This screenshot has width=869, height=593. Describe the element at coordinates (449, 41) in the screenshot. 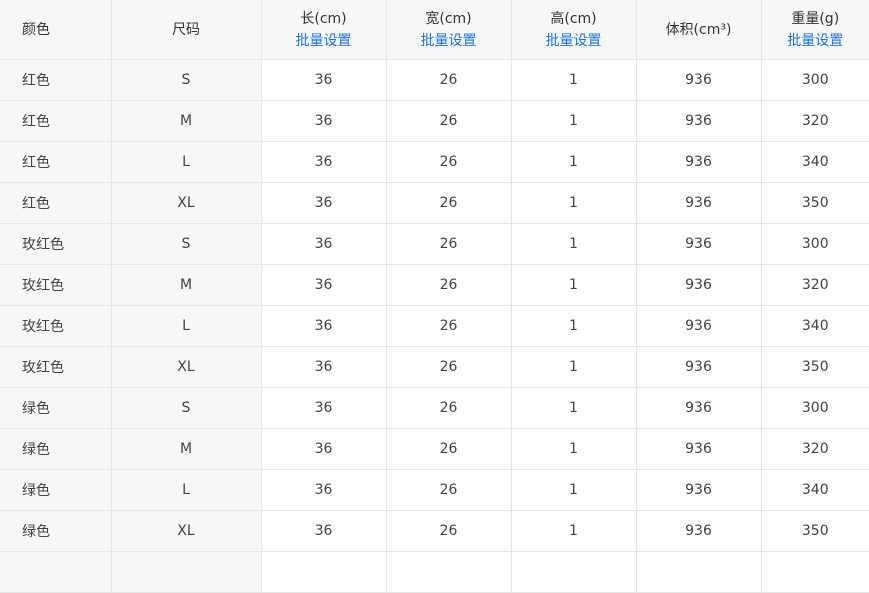

I see `batch-set-width-link: 批量设置` at that location.